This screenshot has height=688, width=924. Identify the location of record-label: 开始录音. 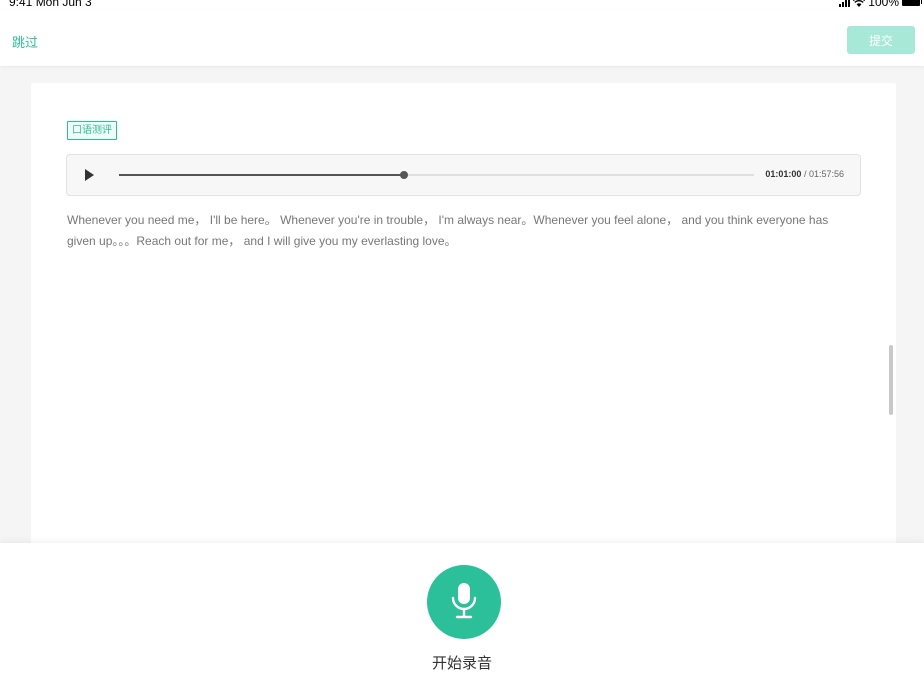
(461, 663).